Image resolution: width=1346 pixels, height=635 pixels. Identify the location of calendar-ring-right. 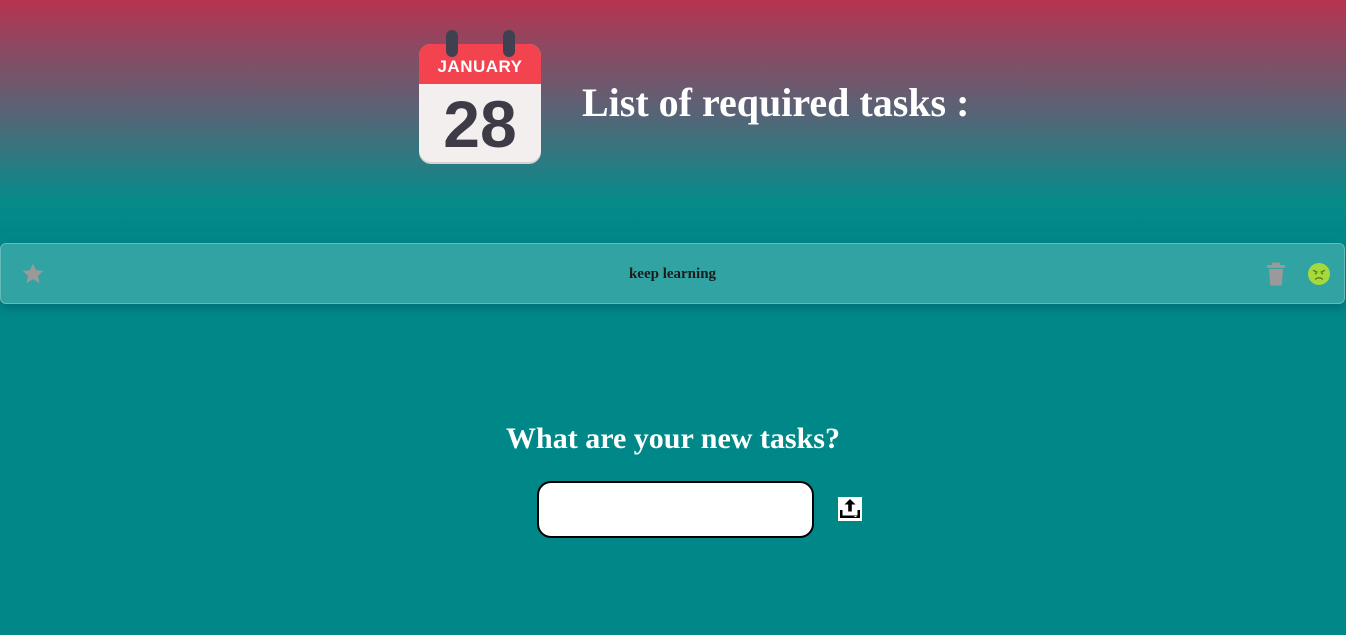
(509, 43).